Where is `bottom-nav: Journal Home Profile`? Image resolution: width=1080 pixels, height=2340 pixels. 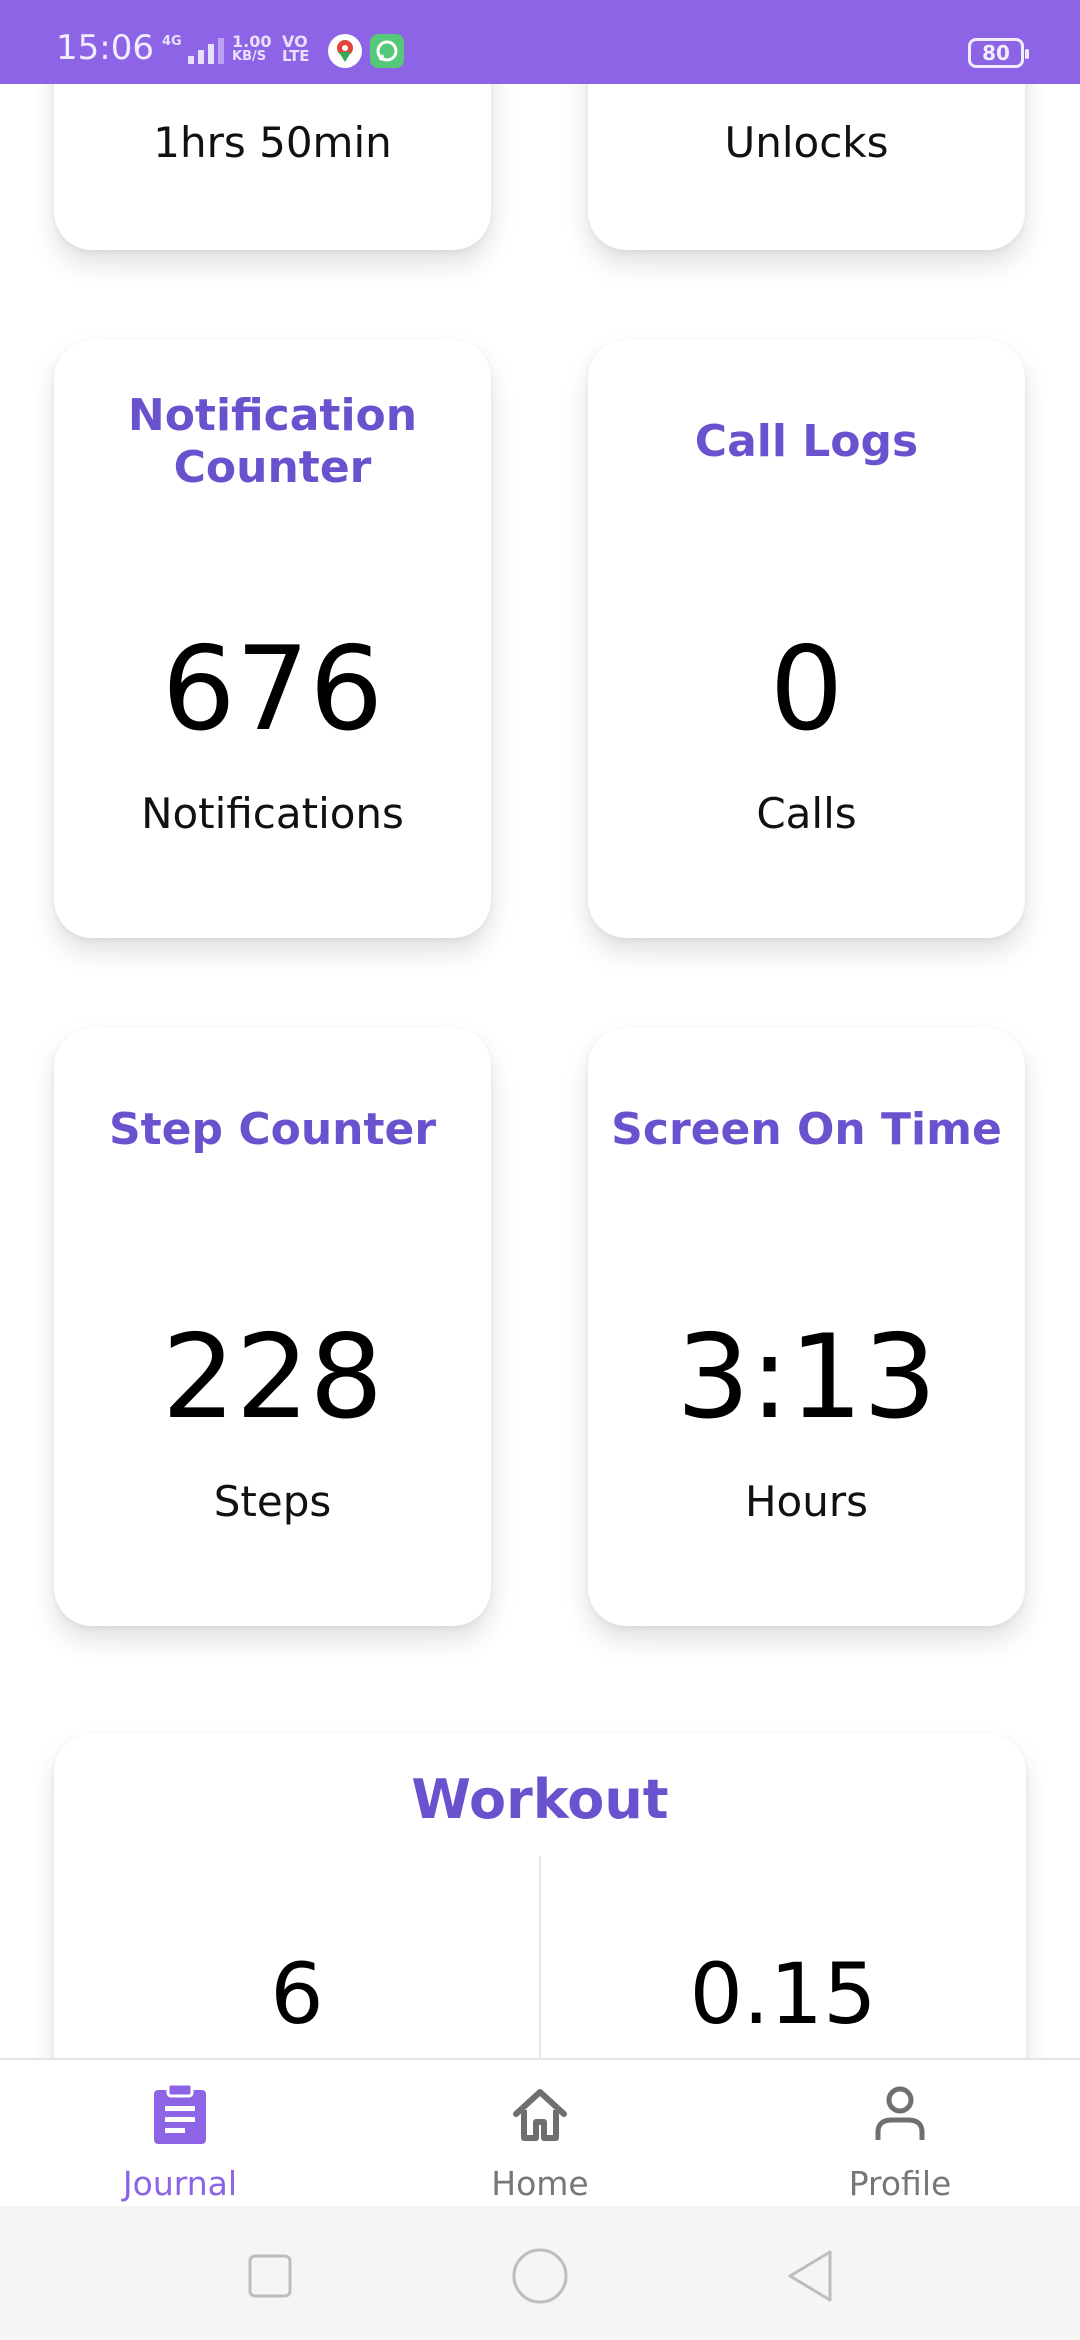
bottom-nav: Journal Home Profile is located at coordinates (540, 2132).